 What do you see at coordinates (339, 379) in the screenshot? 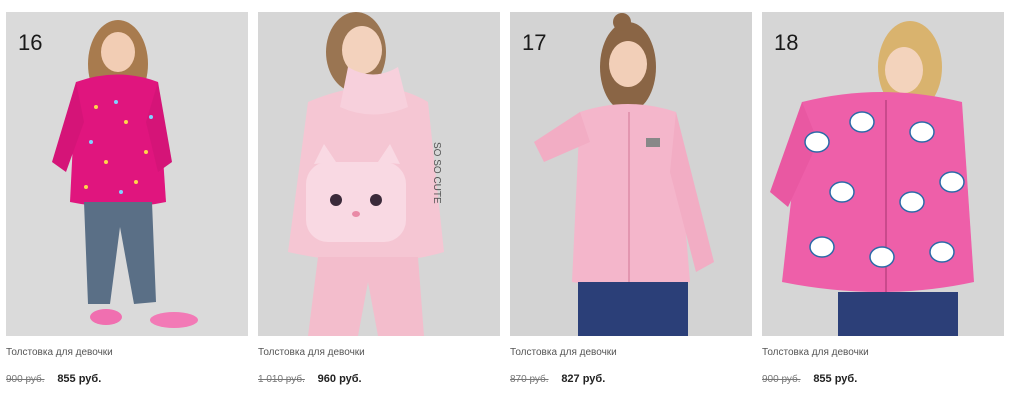
I see `current-price: 960 руб.` at bounding box center [339, 379].